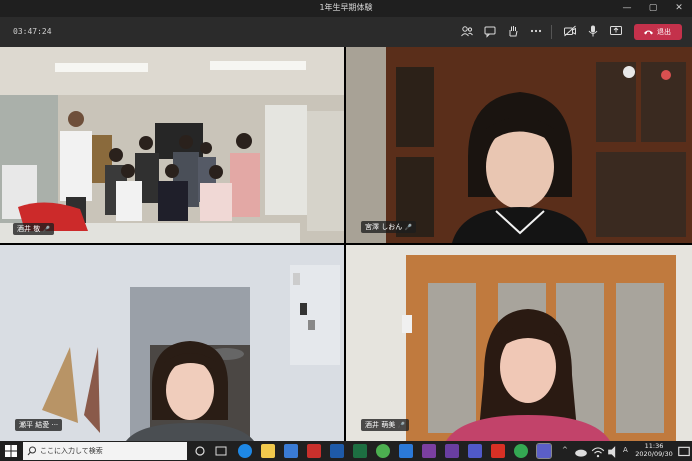  I want to click on title-bar: 1年生早期体験 — ▢ ✕, so click(346, 8).